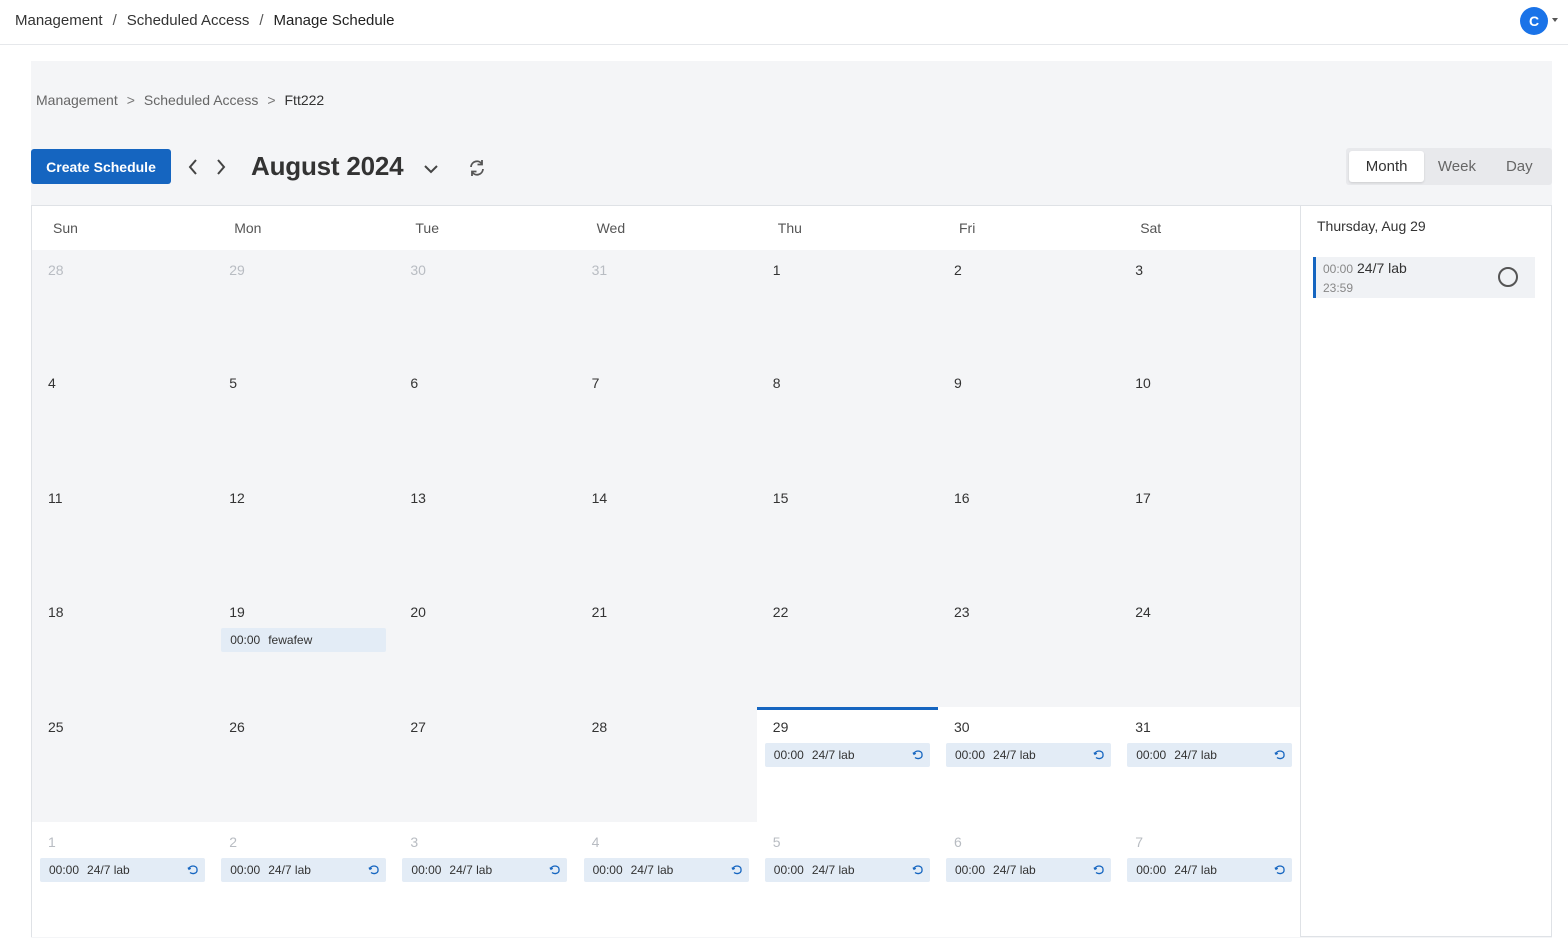 This screenshot has width=1568, height=938. What do you see at coordinates (1387, 166) in the screenshot?
I see `view-month-button: Month` at bounding box center [1387, 166].